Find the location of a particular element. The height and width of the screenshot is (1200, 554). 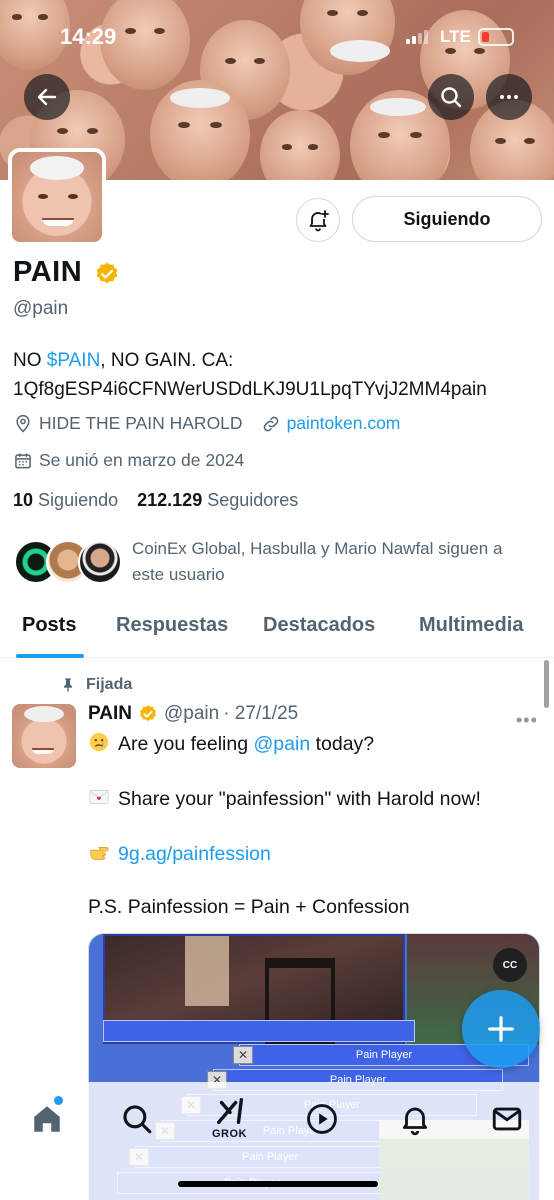

location-icon is located at coordinates (23, 423).